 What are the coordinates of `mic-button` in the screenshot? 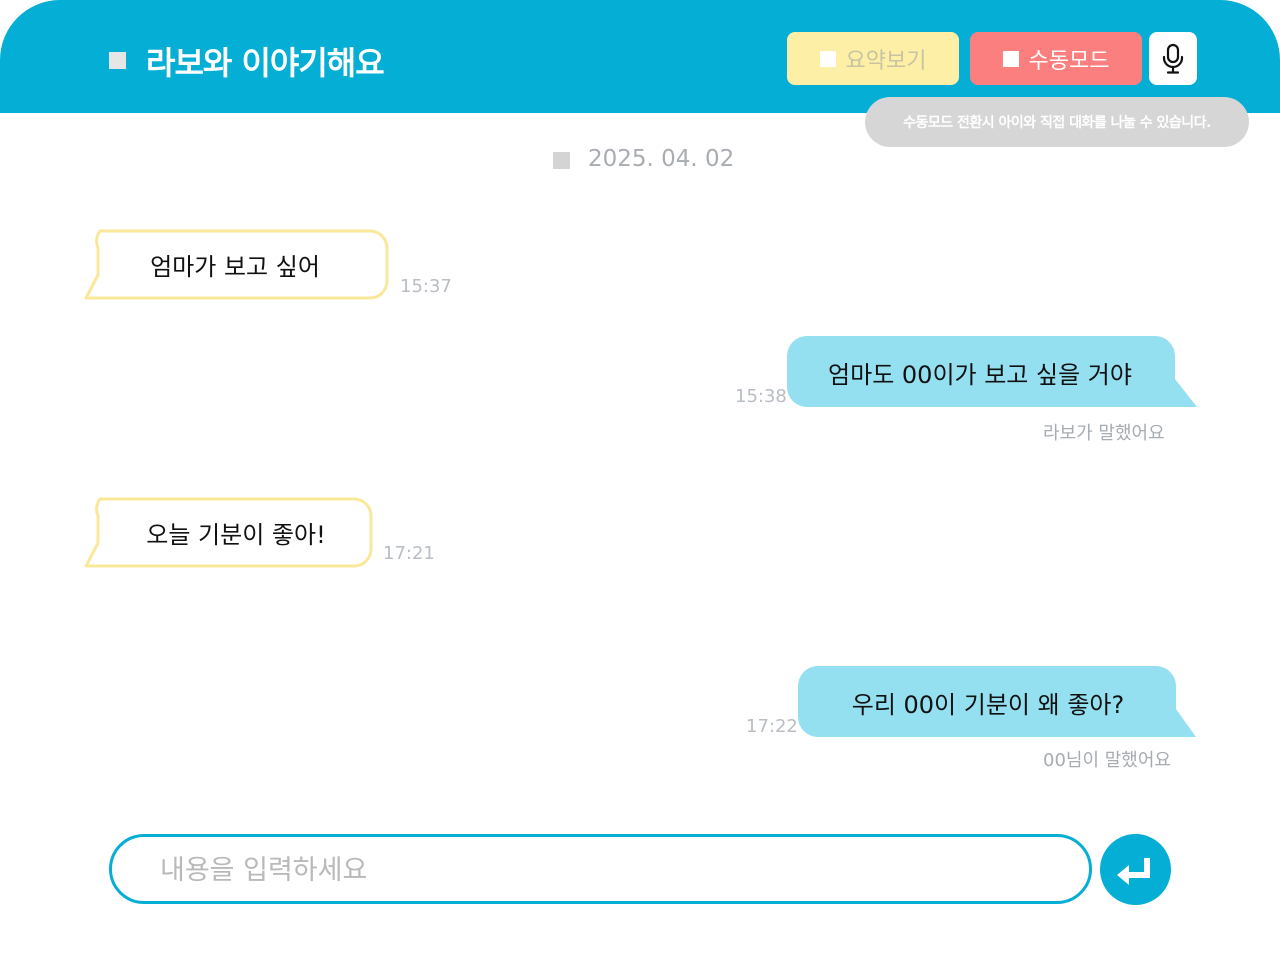 It's located at (1173, 58).